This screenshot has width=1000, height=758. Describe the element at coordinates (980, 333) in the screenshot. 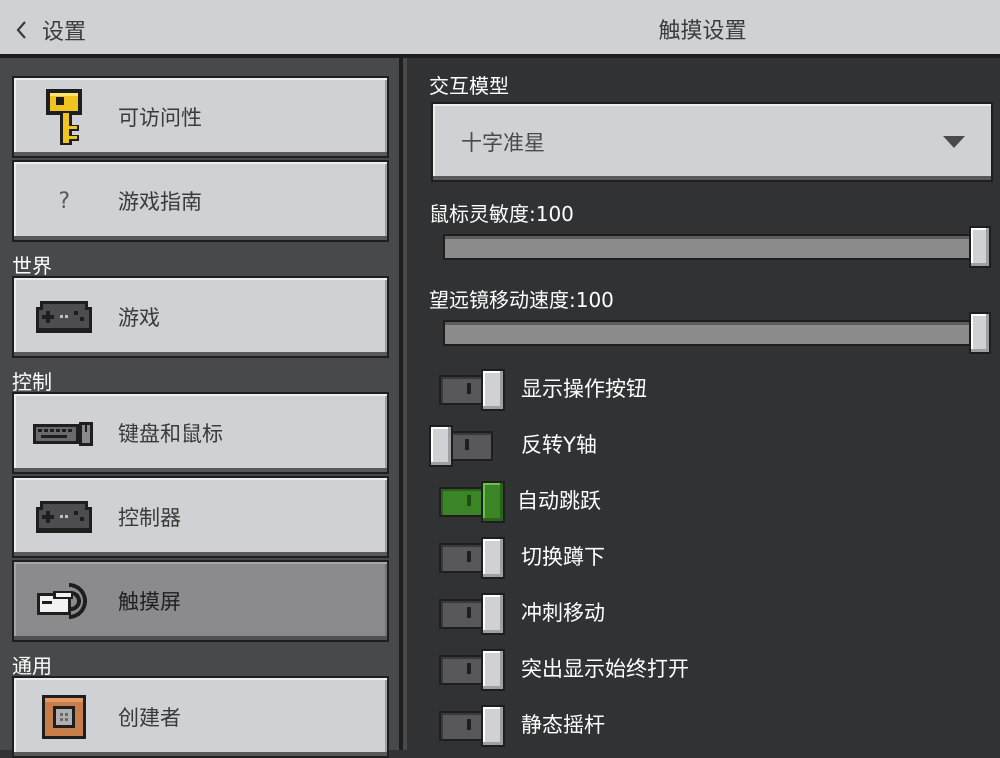

I see `spyglass-speed-slider-thumb` at that location.